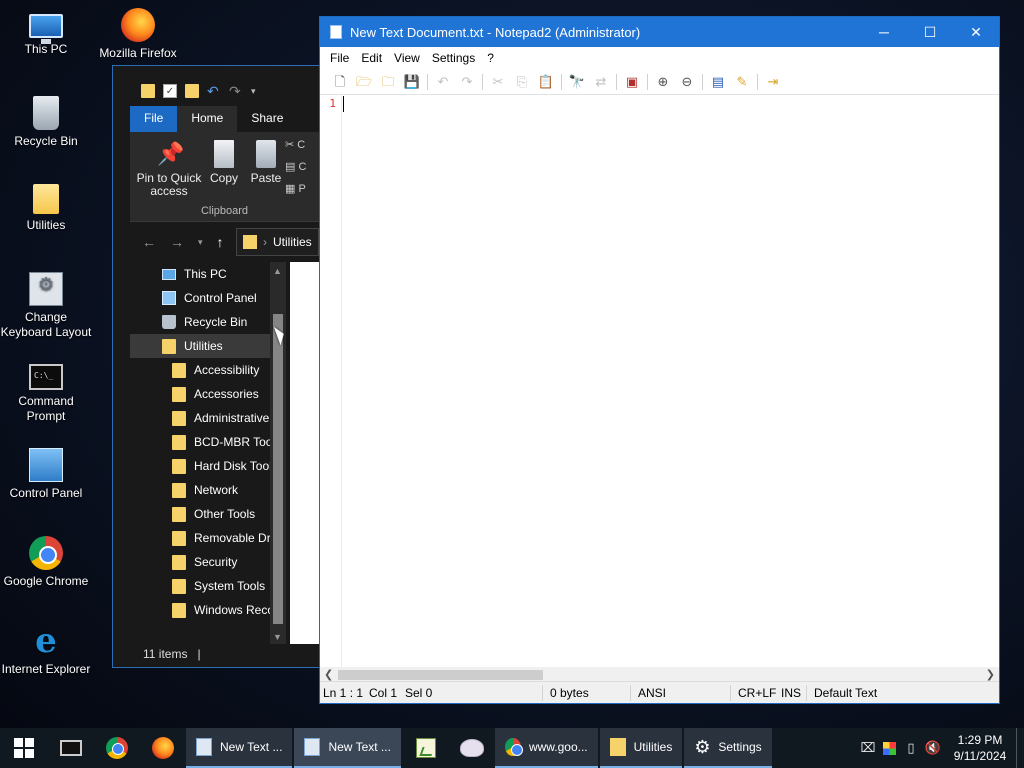 Image resolution: width=1024 pixels, height=768 pixels. I want to click on maximize-button: ☐, so click(930, 32).